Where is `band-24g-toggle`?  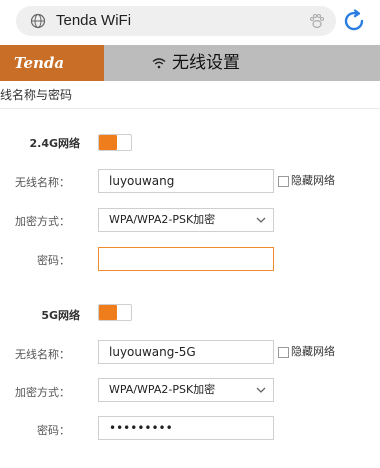
band-24g-toggle is located at coordinates (115, 142).